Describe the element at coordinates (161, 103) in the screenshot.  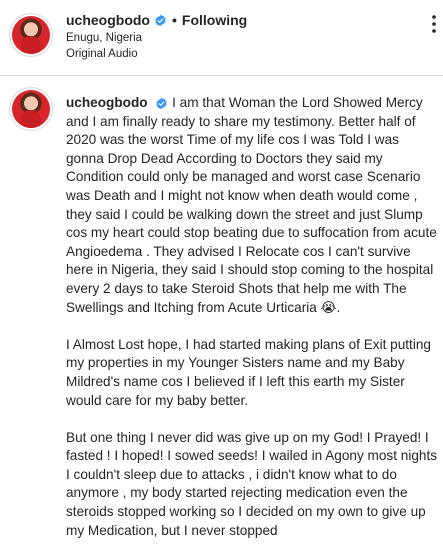
I see `caption-verified-badge-icon` at that location.